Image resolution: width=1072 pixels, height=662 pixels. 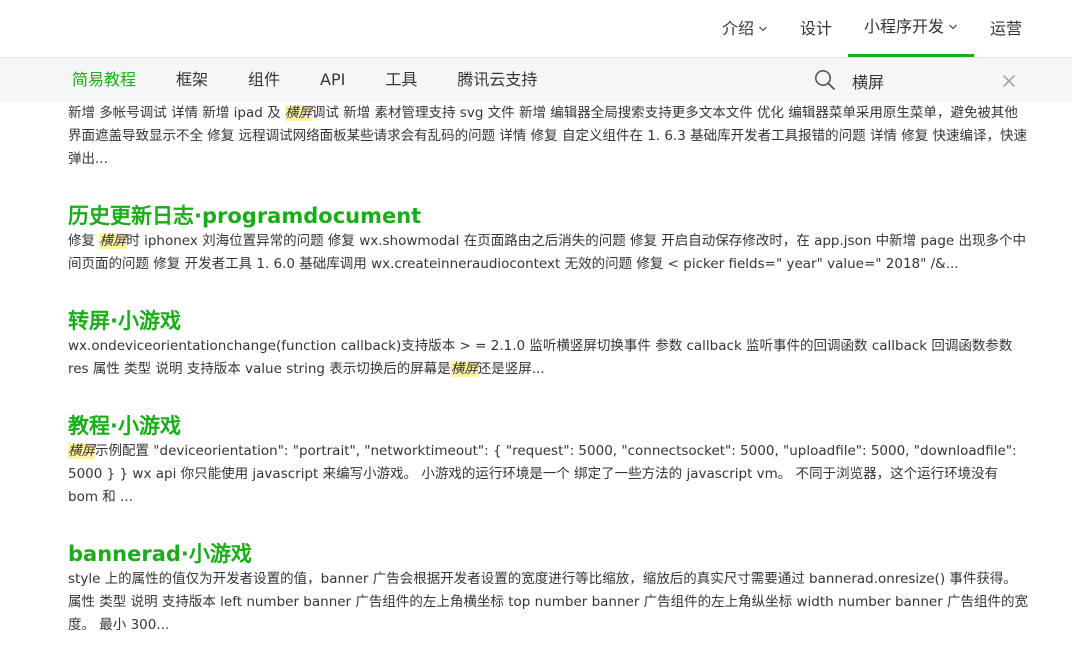 I want to click on top-nav-label: 运营, so click(x=1005, y=28).